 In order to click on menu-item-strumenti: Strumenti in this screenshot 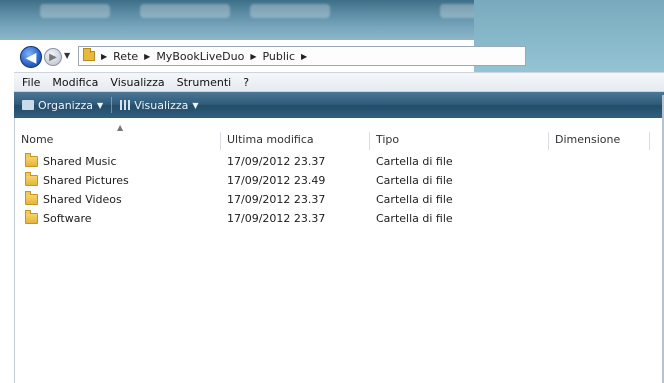, I will do `click(204, 82)`.